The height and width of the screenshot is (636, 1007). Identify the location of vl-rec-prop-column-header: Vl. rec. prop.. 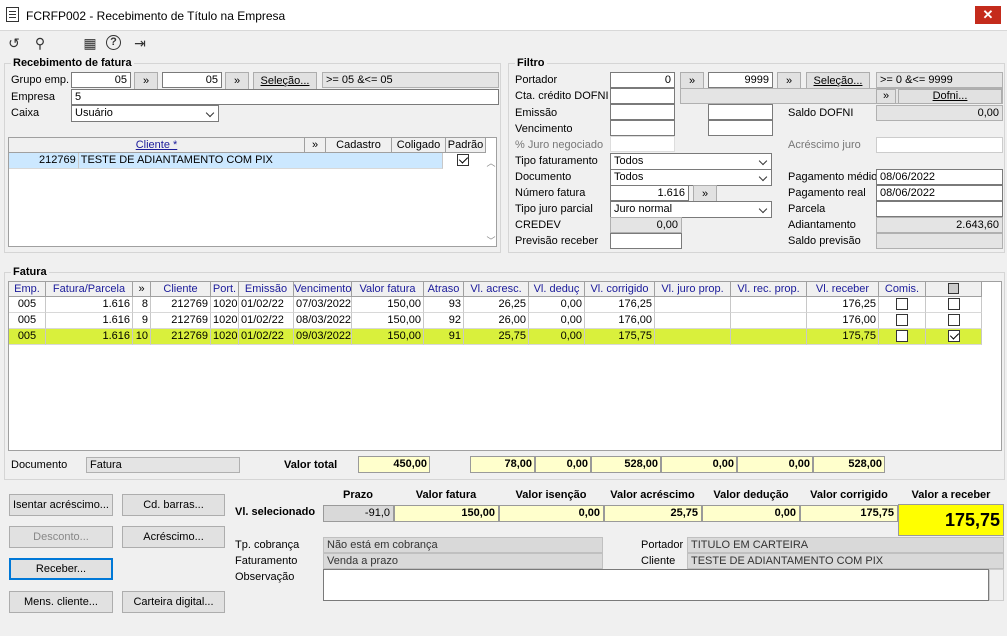
(769, 289).